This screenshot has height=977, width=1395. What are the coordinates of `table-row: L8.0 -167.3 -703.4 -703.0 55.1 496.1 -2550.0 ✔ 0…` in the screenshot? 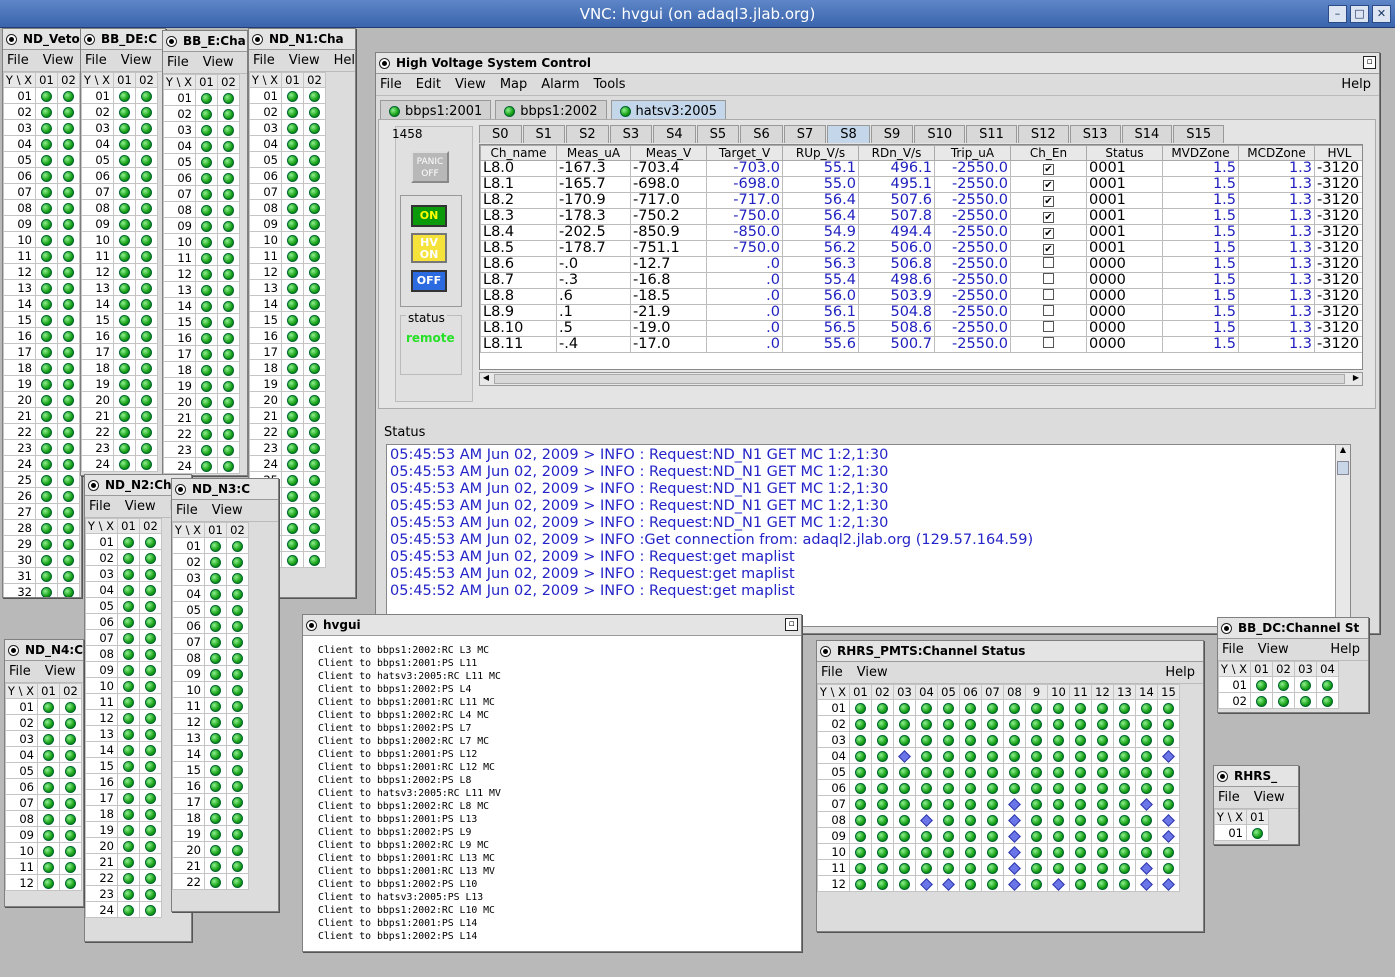 It's located at (921, 168).